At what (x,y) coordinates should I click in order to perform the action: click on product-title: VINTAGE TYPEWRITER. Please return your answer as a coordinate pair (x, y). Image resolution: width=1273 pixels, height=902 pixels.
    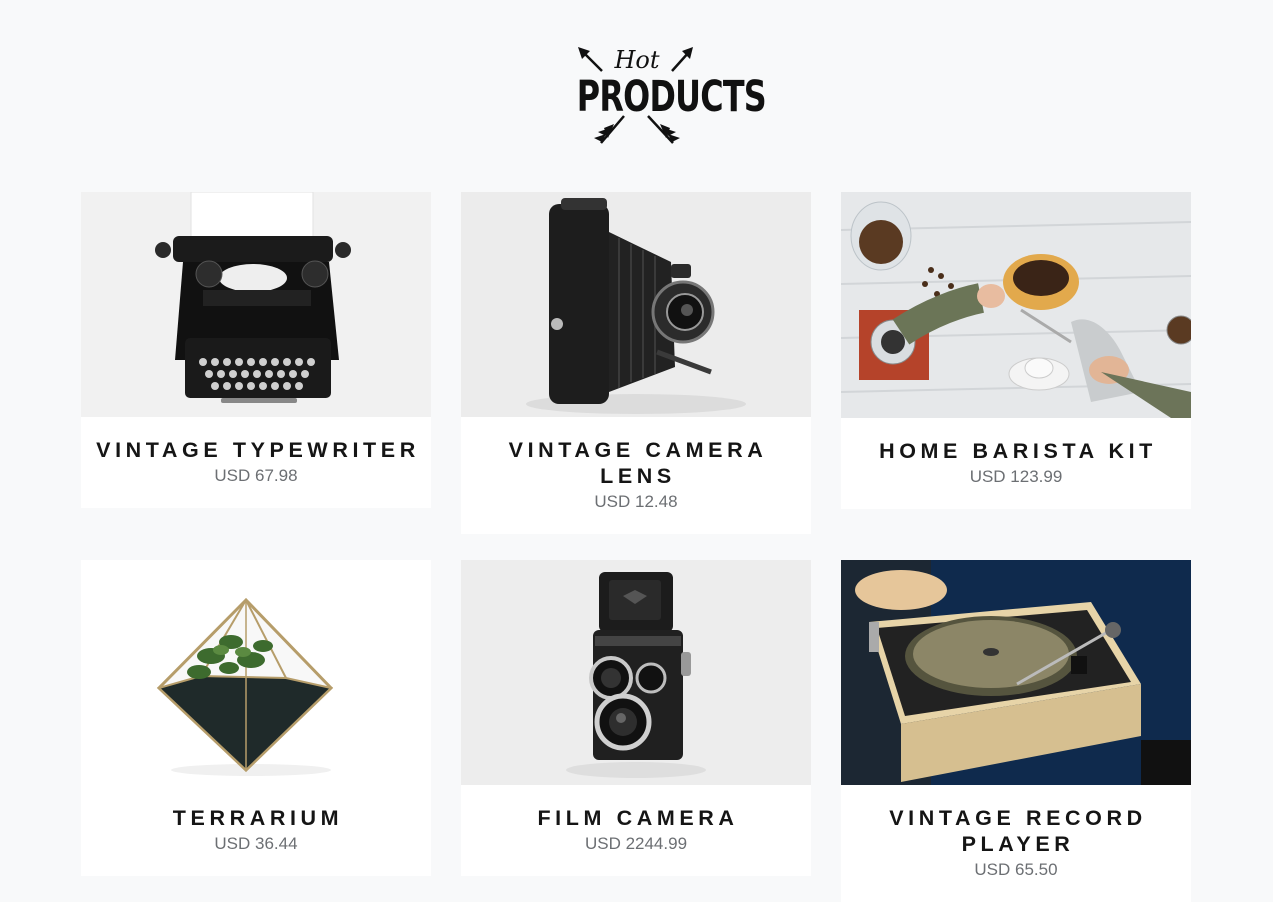
    Looking at the image, I should click on (256, 440).